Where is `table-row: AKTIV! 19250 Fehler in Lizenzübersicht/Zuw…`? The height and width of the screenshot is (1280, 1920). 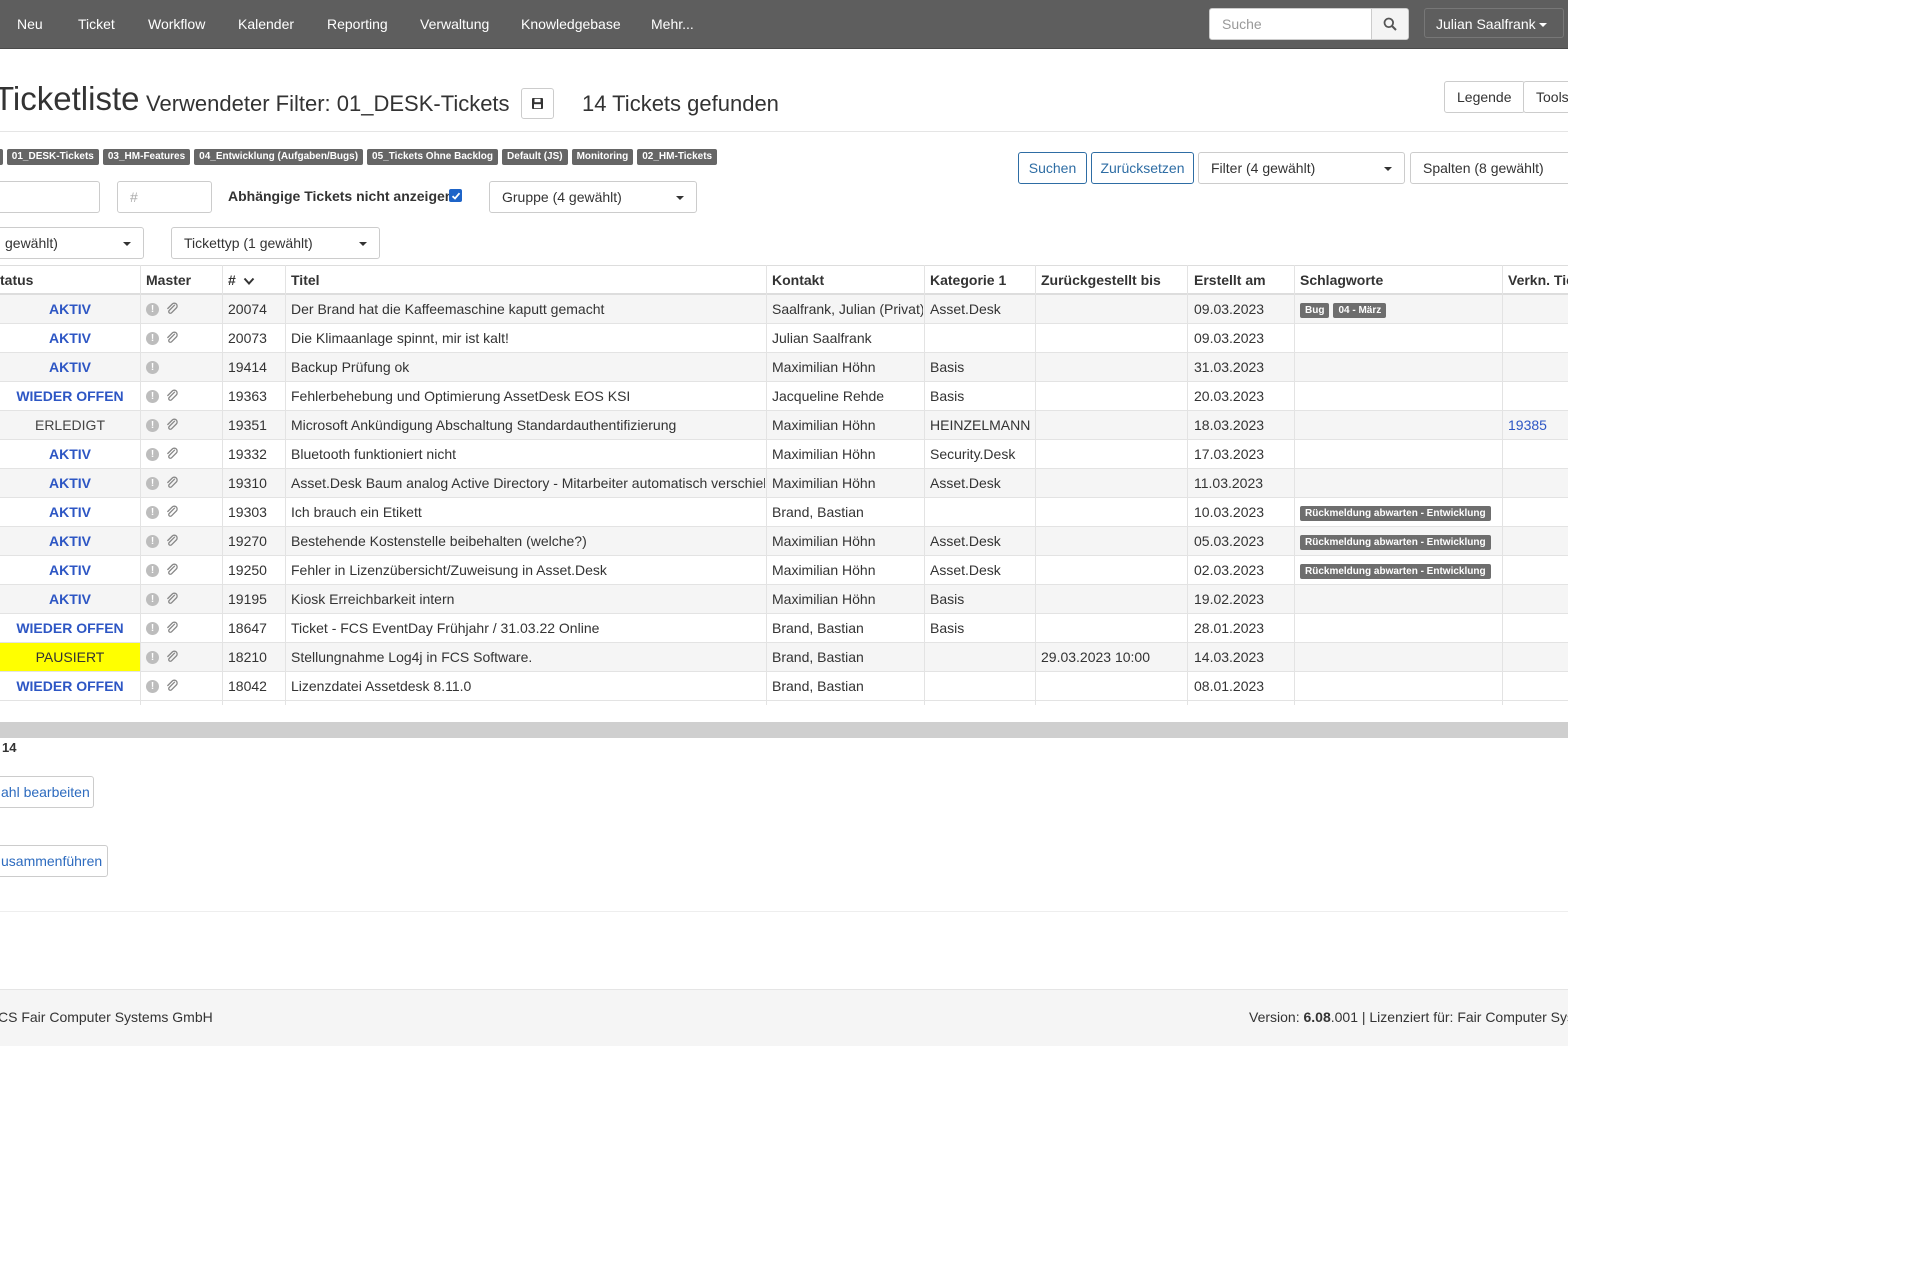
table-row: AKTIV! 19250 Fehler in Lizenzübersicht/Zuw… is located at coordinates (784, 570).